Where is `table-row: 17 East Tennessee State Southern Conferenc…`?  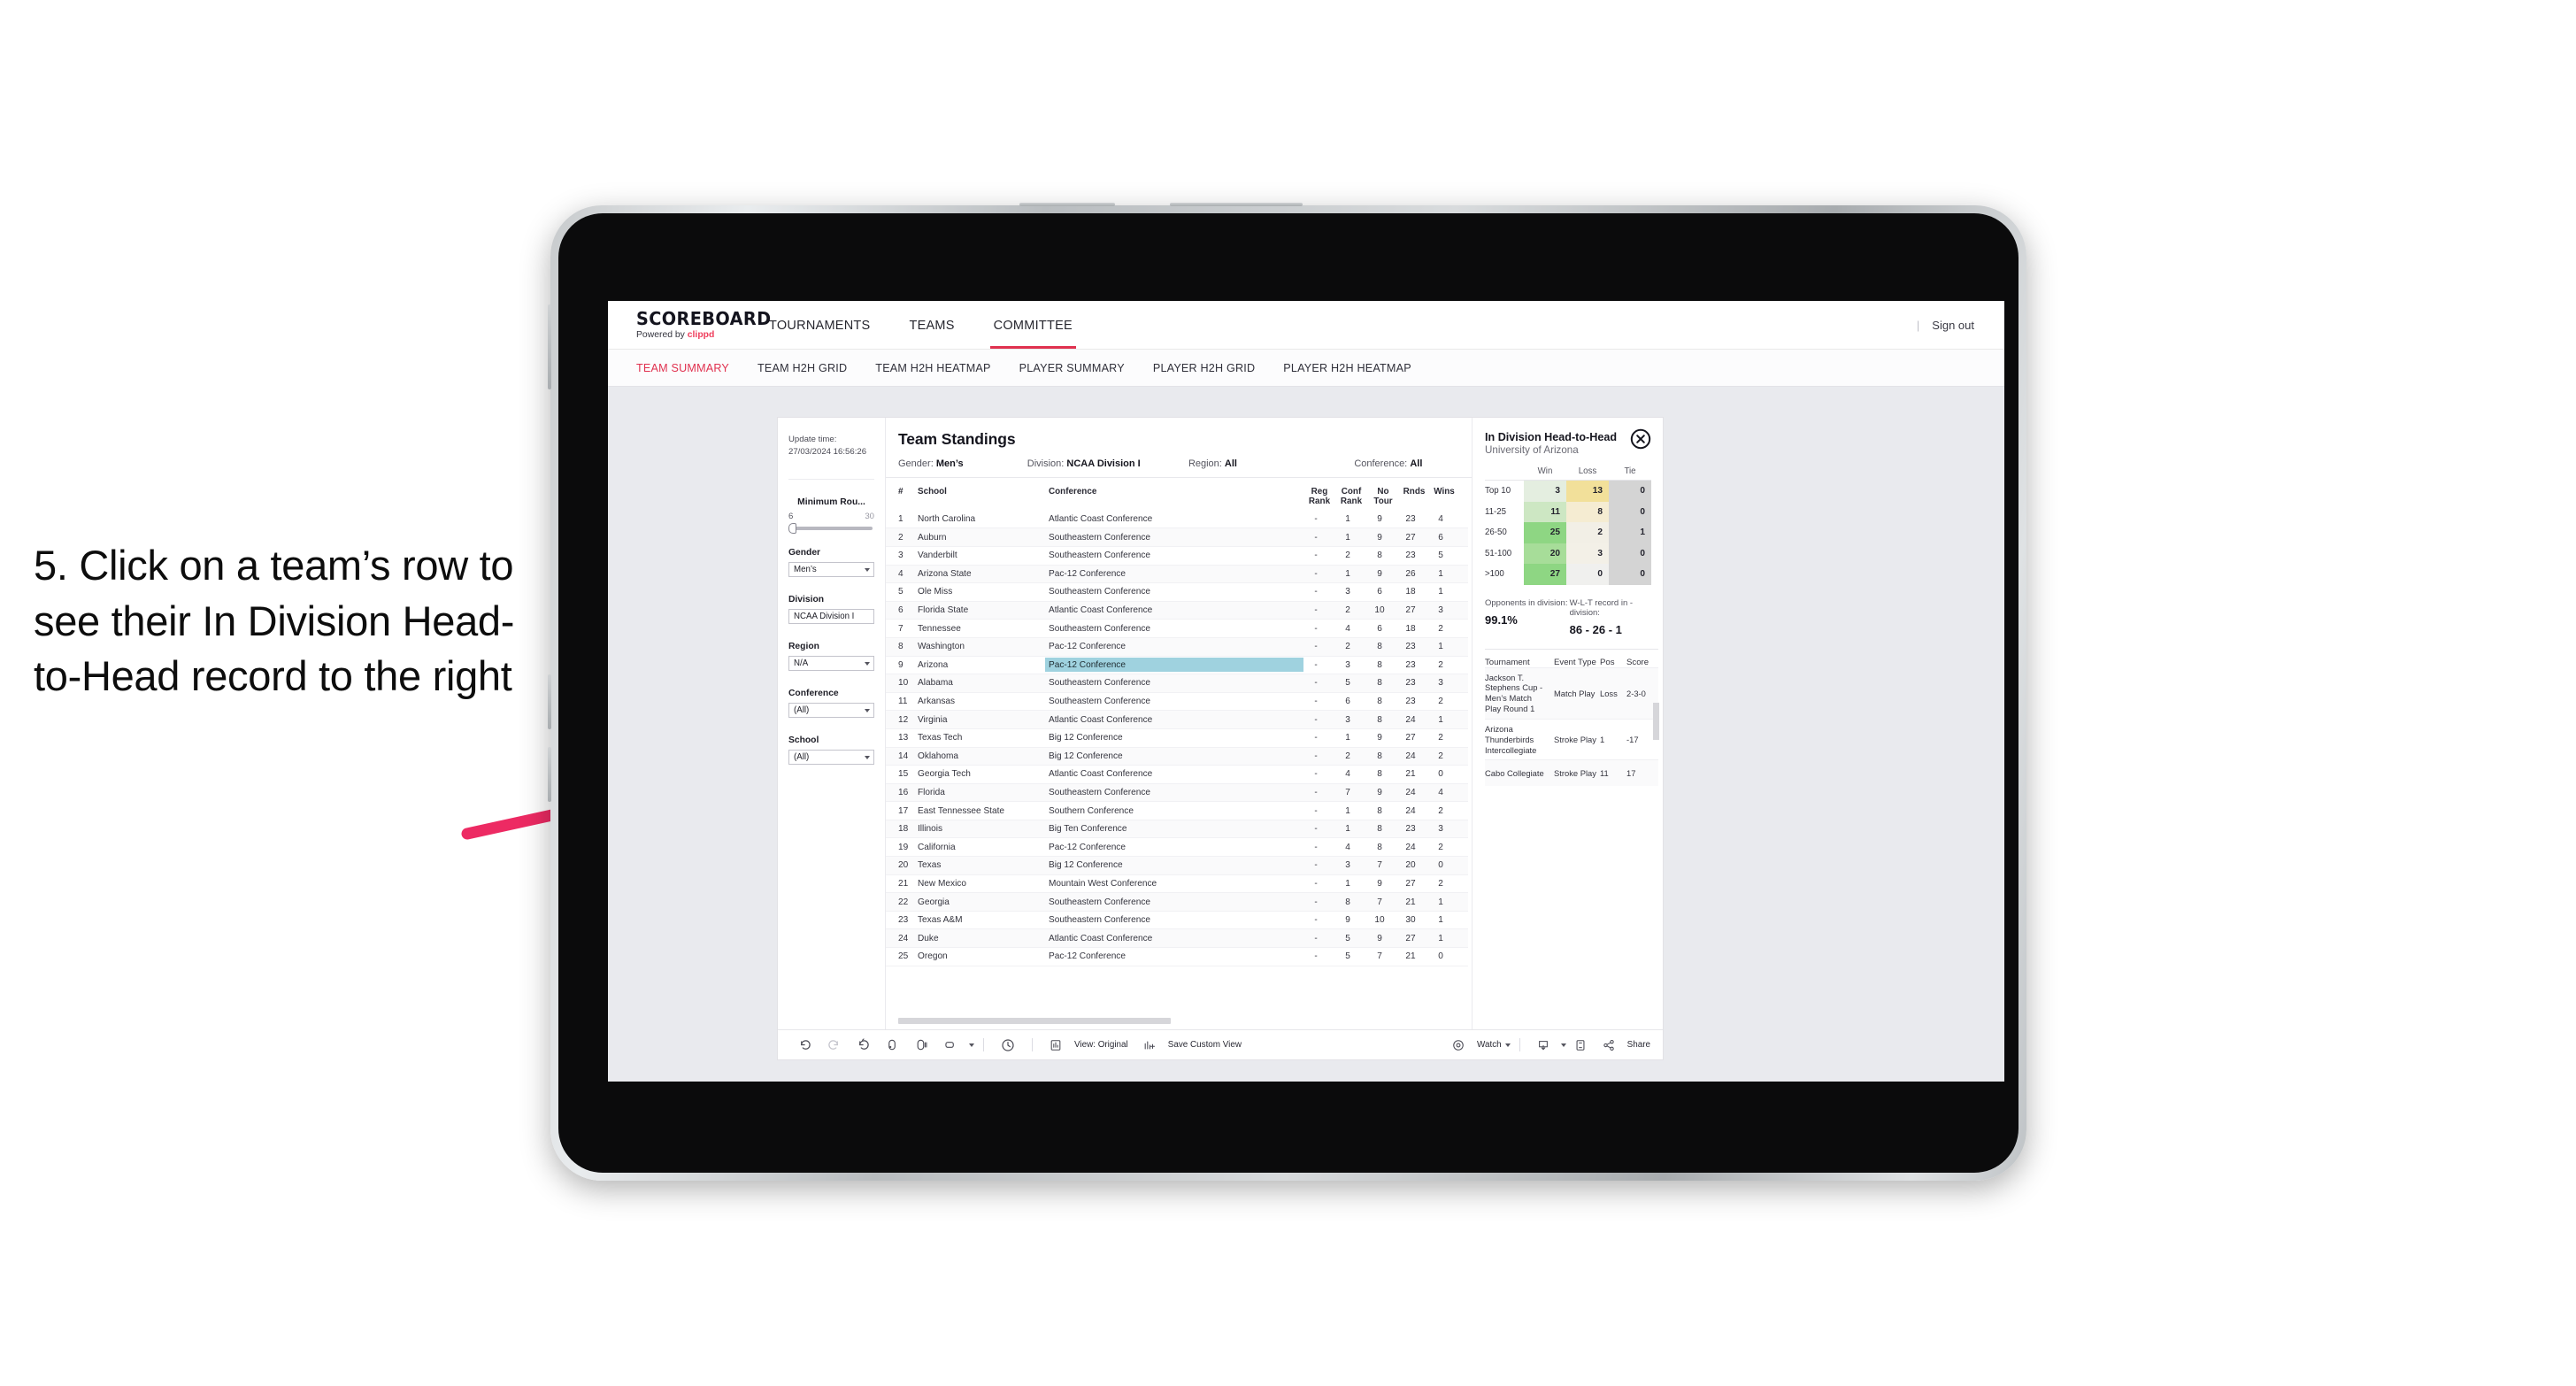 table-row: 17 East Tennessee State Southern Conferenc… is located at coordinates (1177, 811).